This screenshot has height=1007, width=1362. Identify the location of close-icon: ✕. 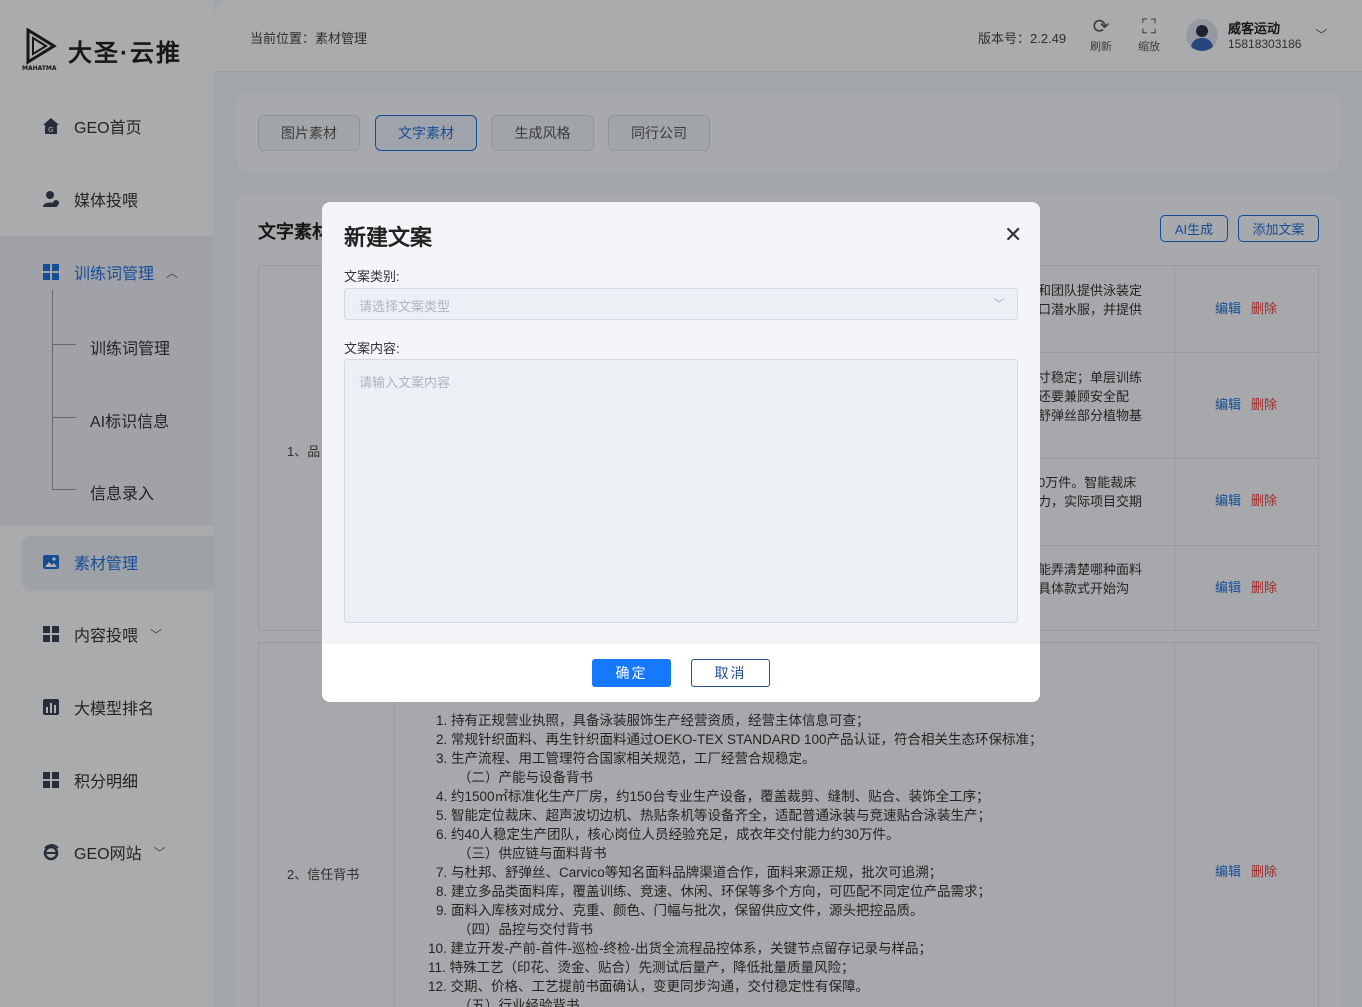
(1013, 235).